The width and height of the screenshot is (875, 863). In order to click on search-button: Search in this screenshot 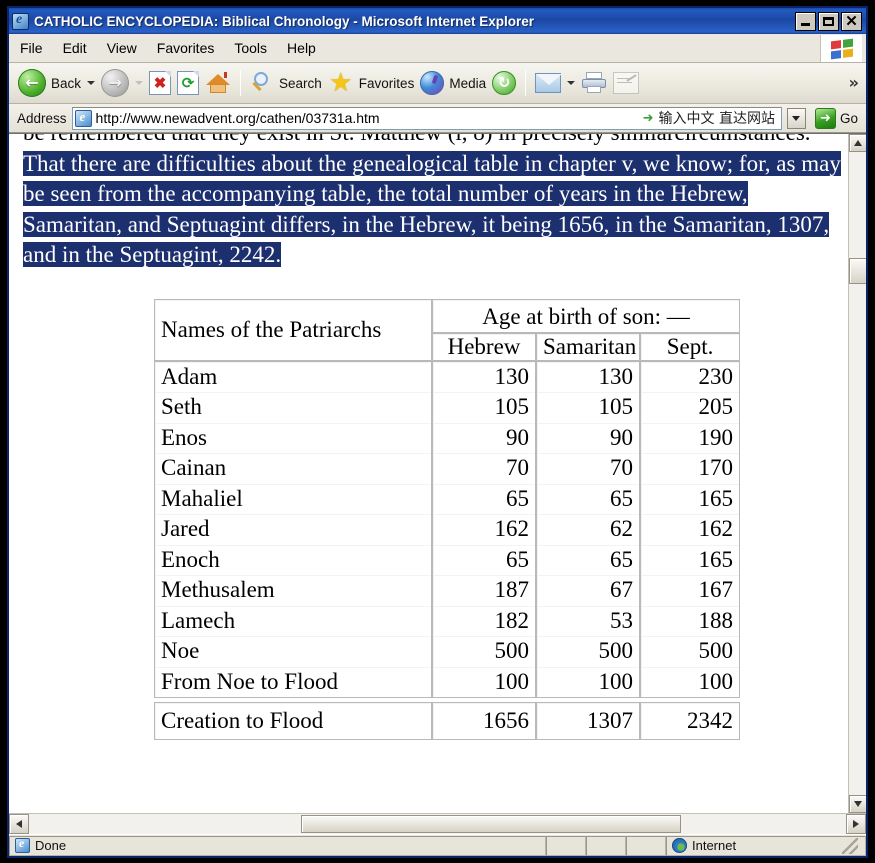, I will do `click(286, 83)`.